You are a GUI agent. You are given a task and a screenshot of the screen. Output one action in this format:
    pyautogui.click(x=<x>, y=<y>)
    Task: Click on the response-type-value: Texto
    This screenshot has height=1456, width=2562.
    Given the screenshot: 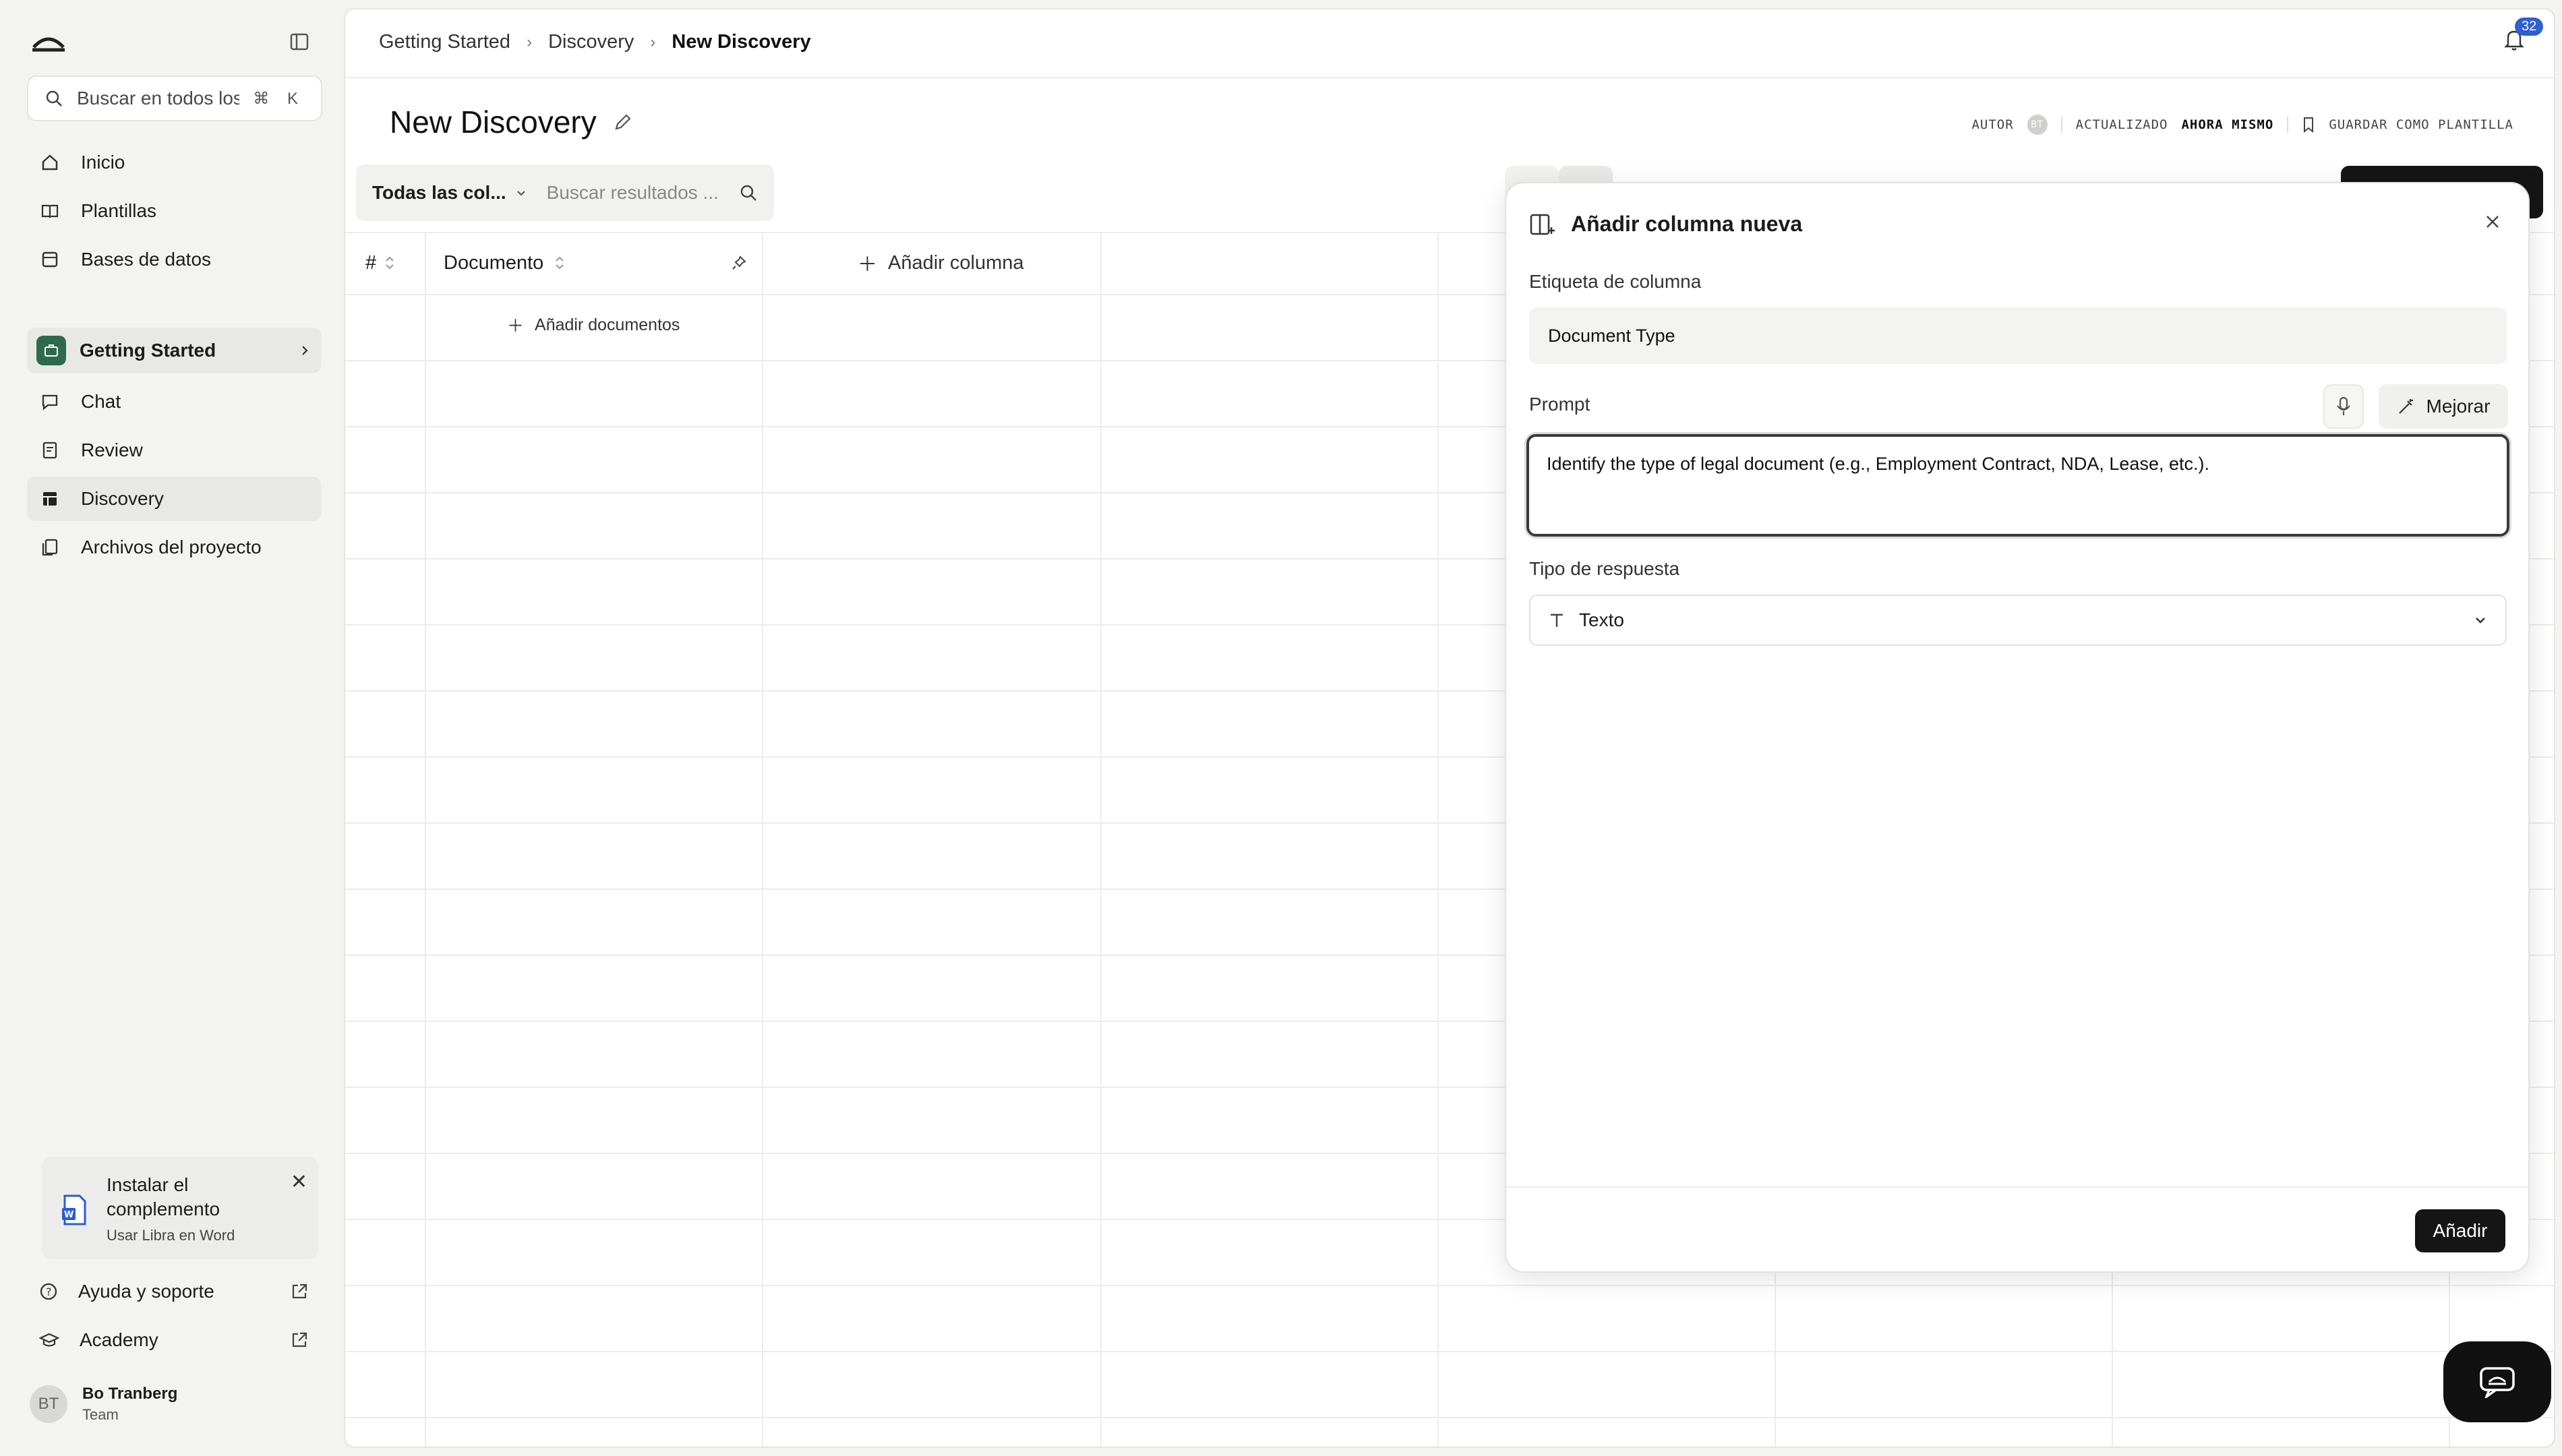 What is the action you would take?
    pyautogui.click(x=1601, y=619)
    